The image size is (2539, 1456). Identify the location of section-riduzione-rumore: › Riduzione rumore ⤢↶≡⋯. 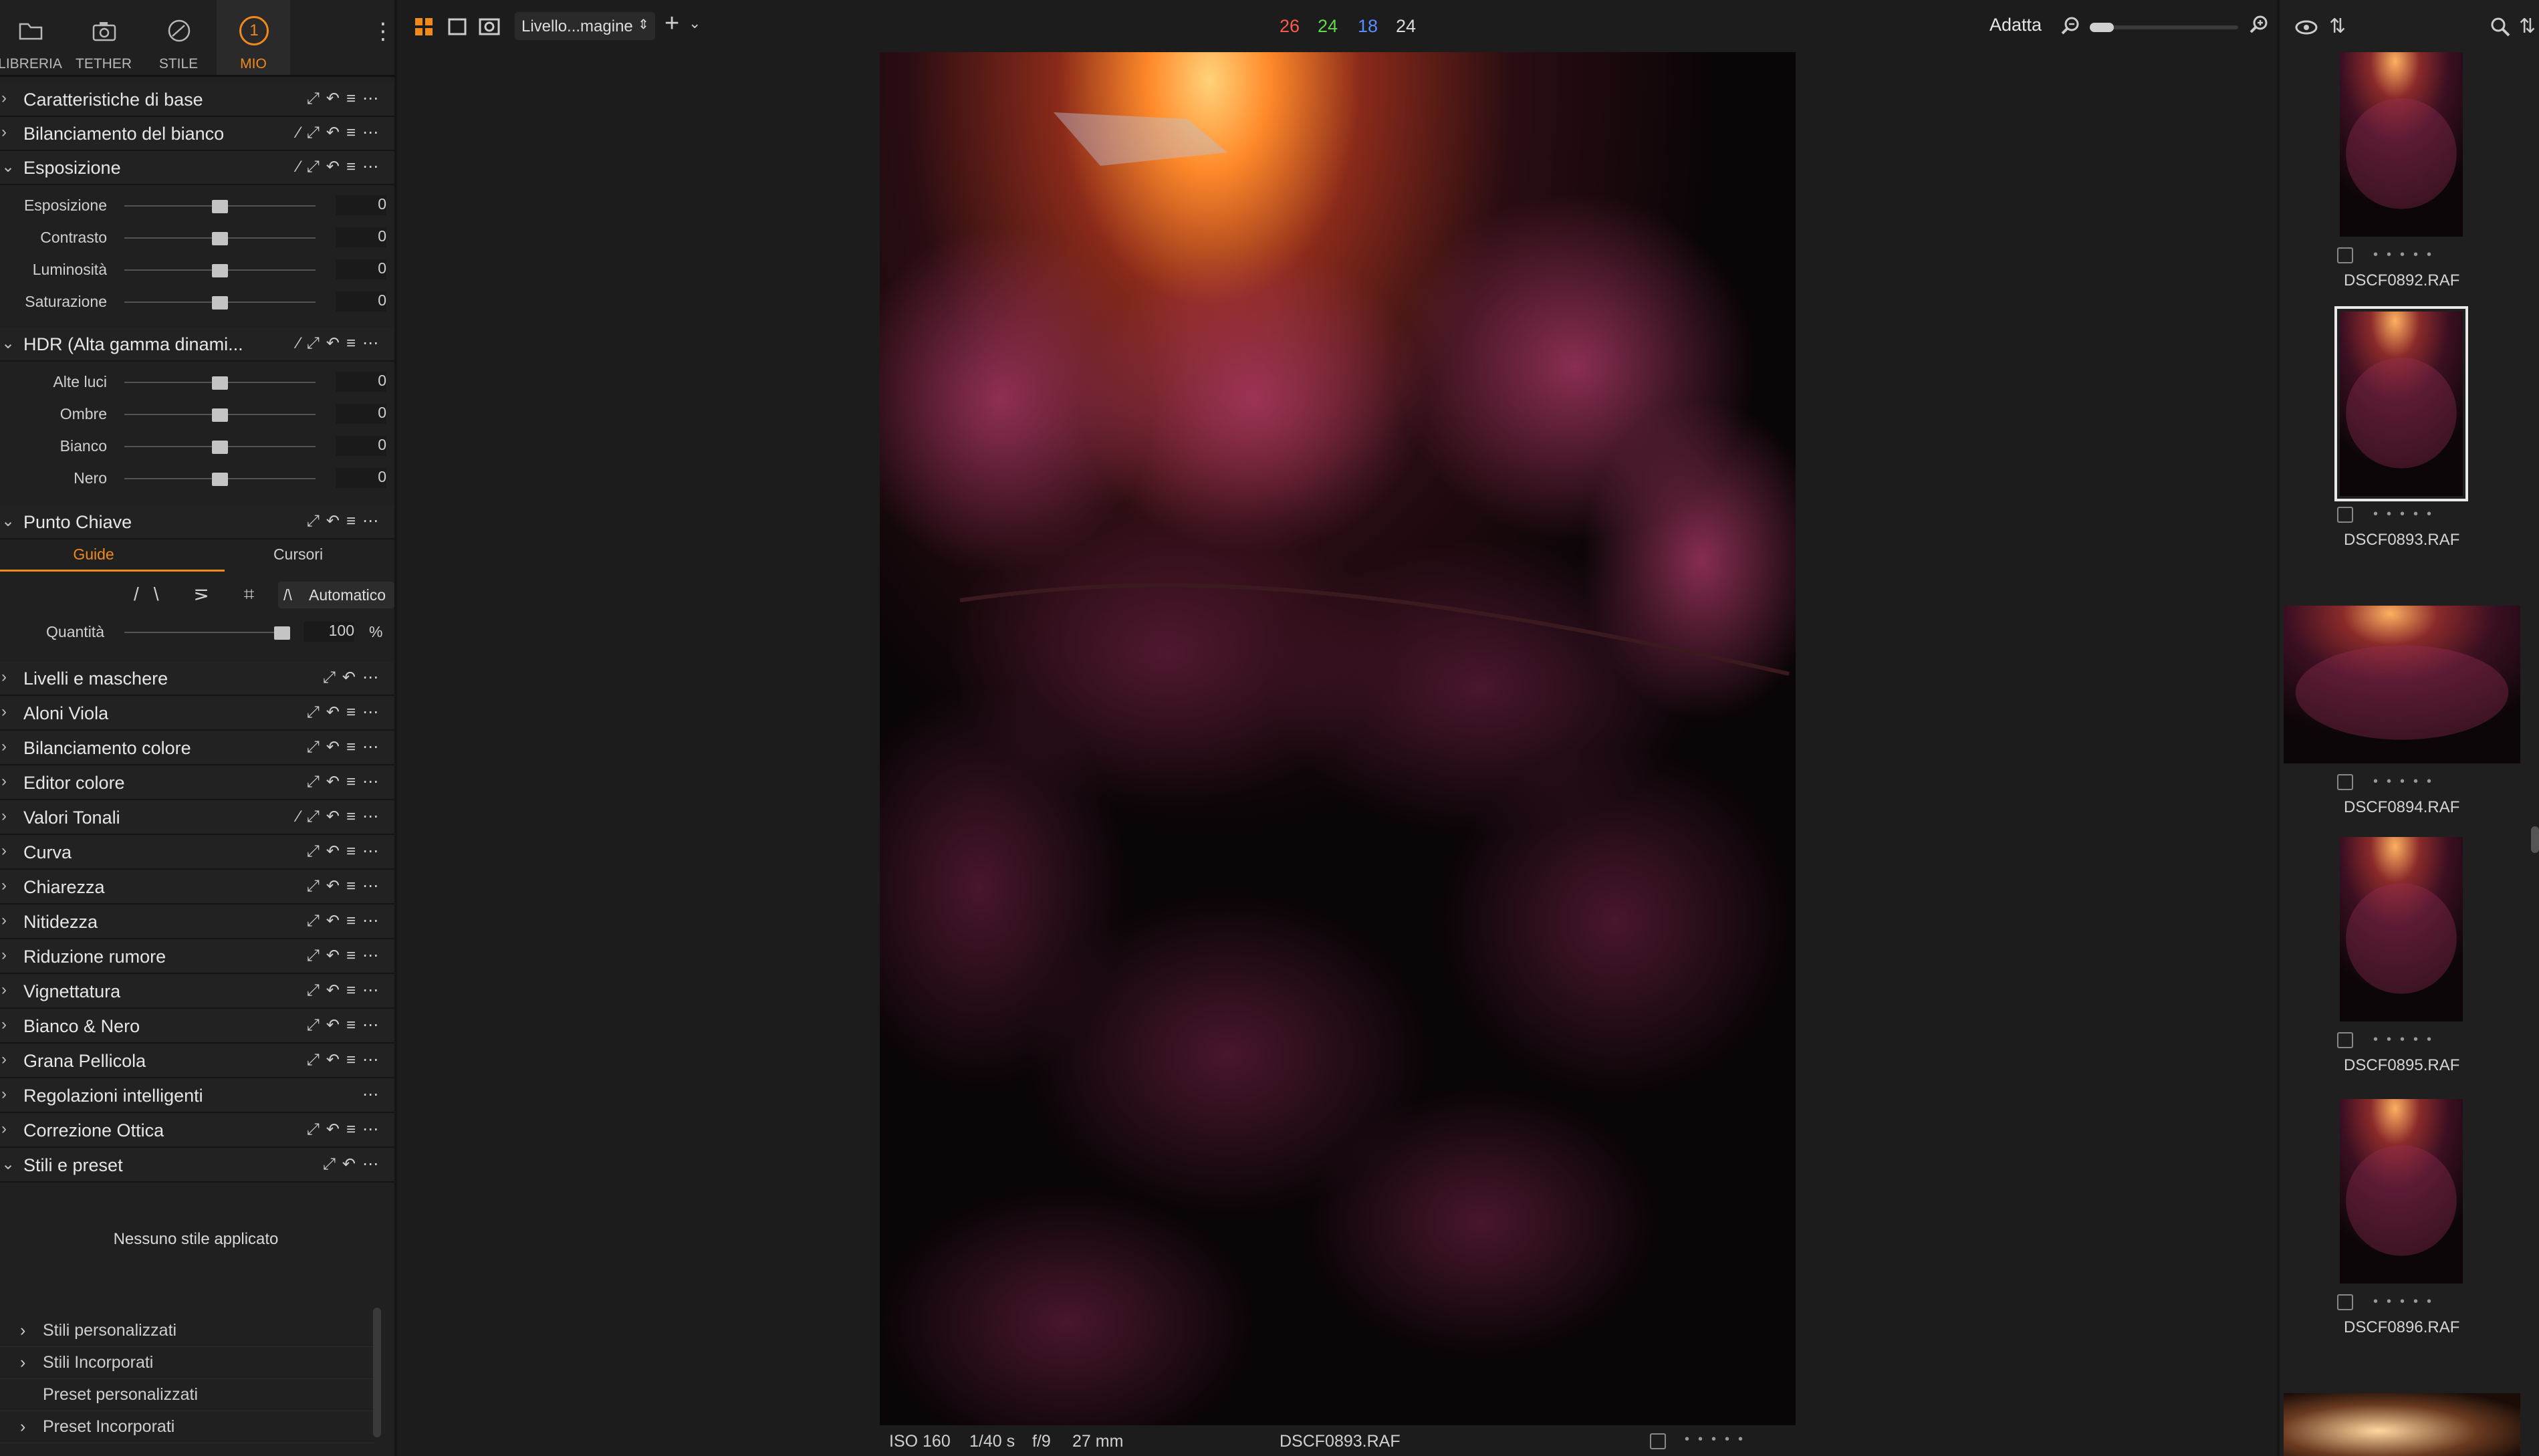
(197, 957).